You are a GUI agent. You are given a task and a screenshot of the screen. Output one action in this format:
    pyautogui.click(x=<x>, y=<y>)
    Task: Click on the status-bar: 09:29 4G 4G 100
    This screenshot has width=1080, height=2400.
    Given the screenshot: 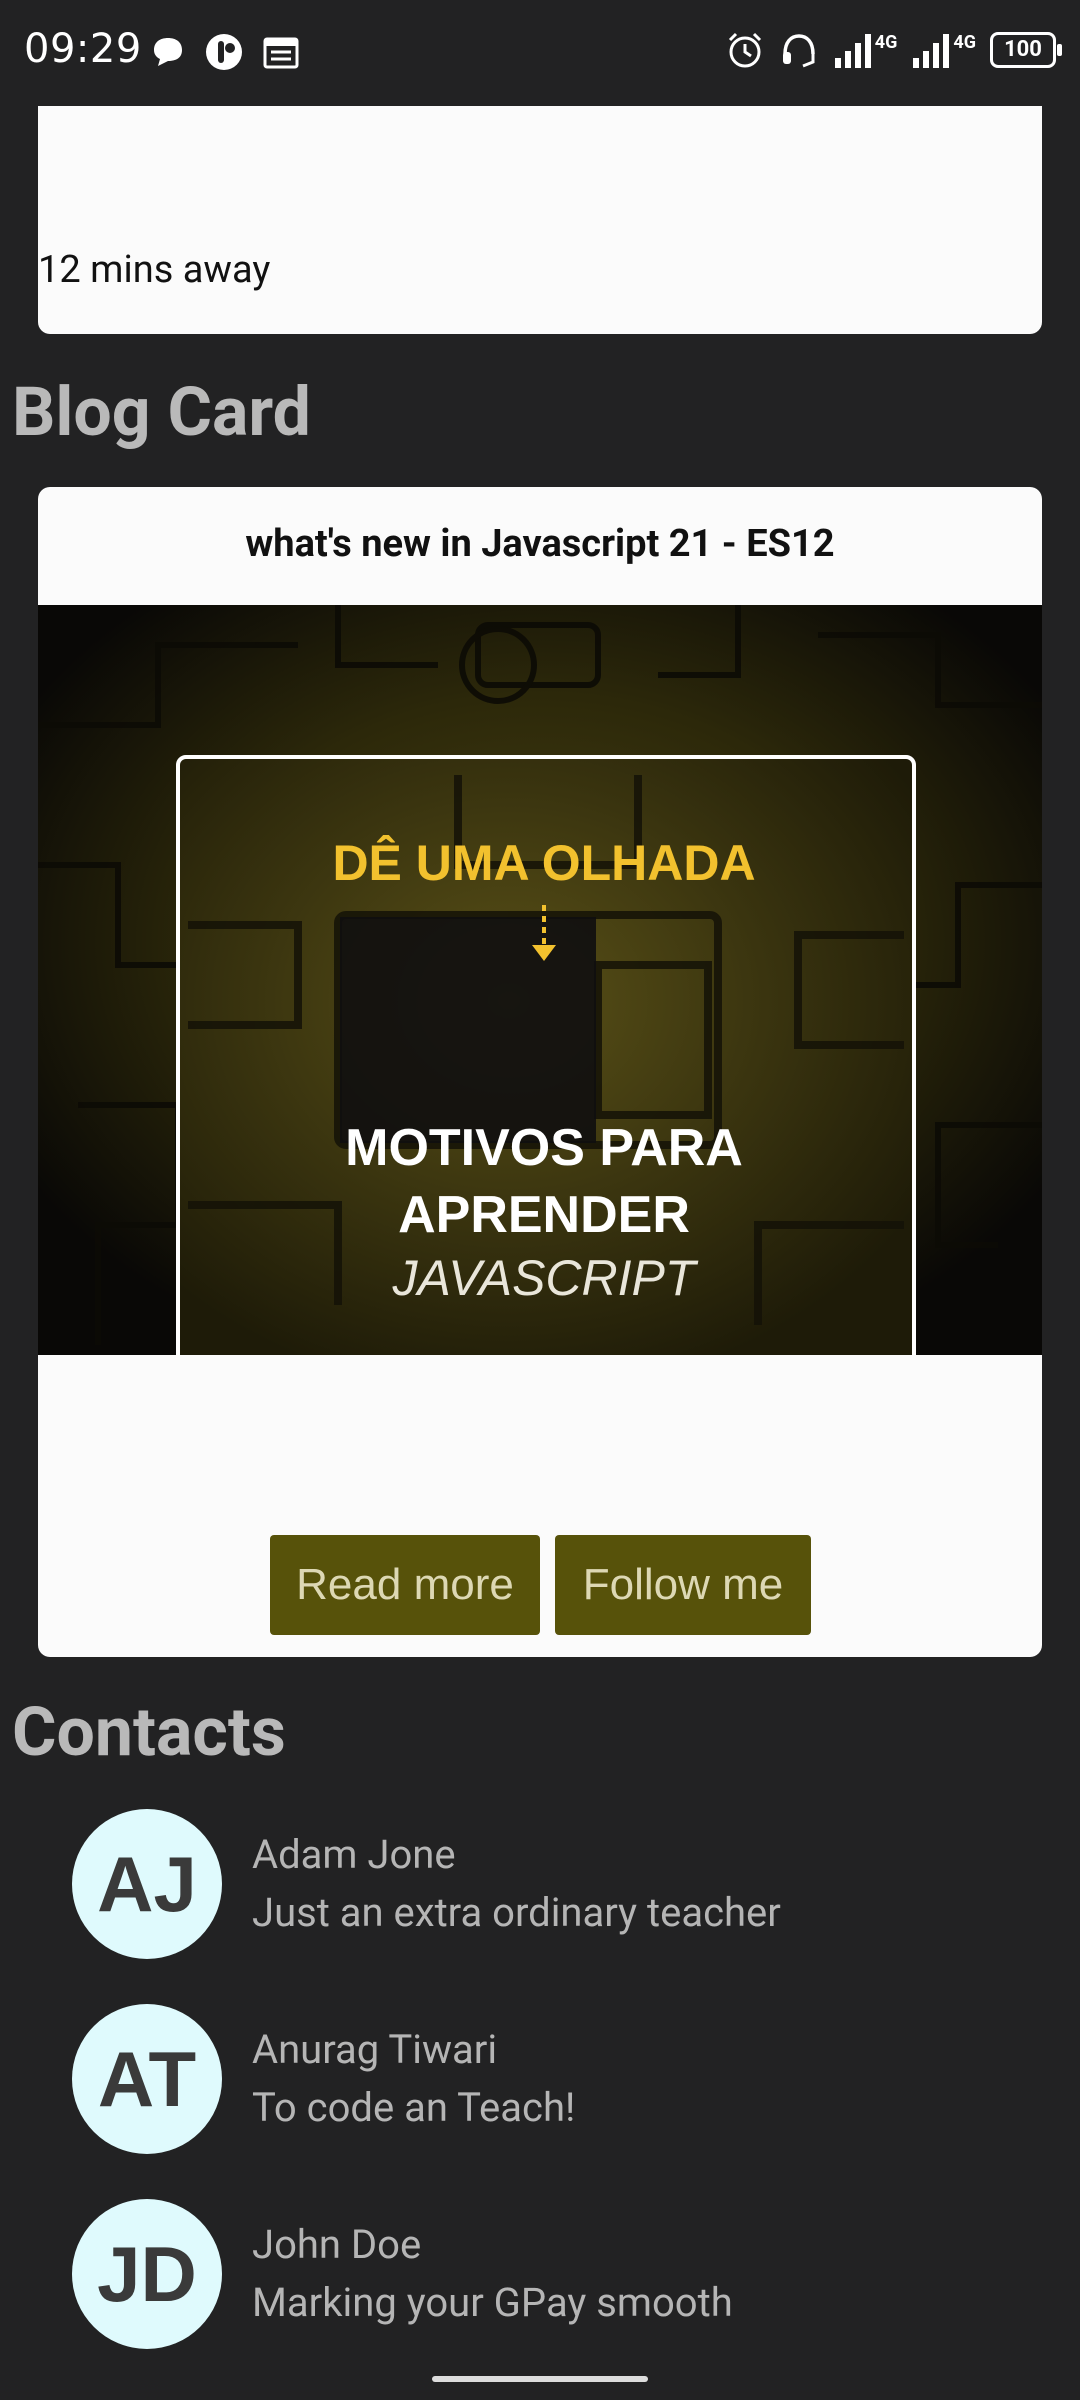 What is the action you would take?
    pyautogui.click(x=540, y=53)
    